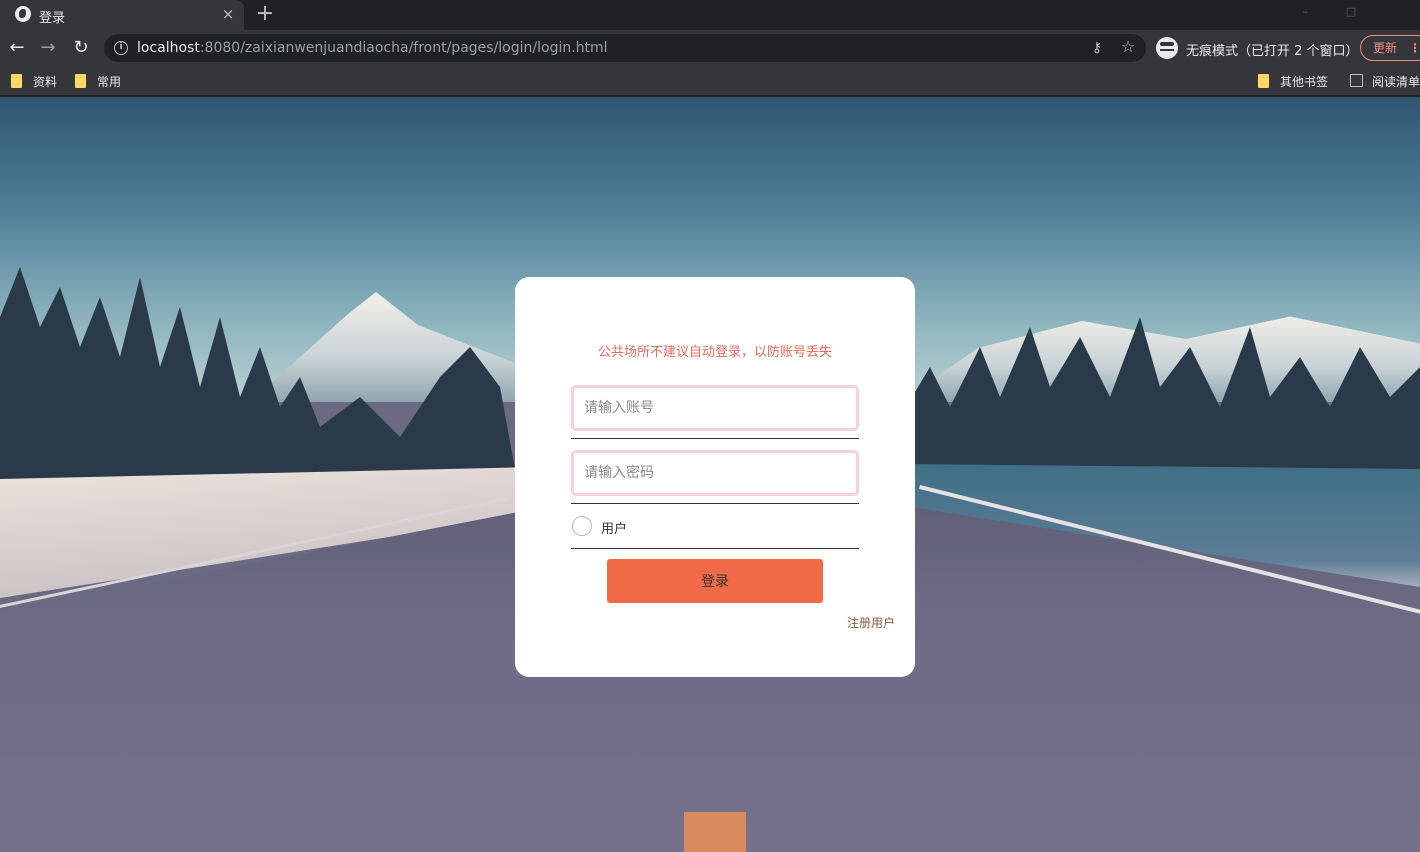 This screenshot has width=1420, height=852. Describe the element at coordinates (109, 82) in the screenshot. I see `bookmark-label: 常用` at that location.